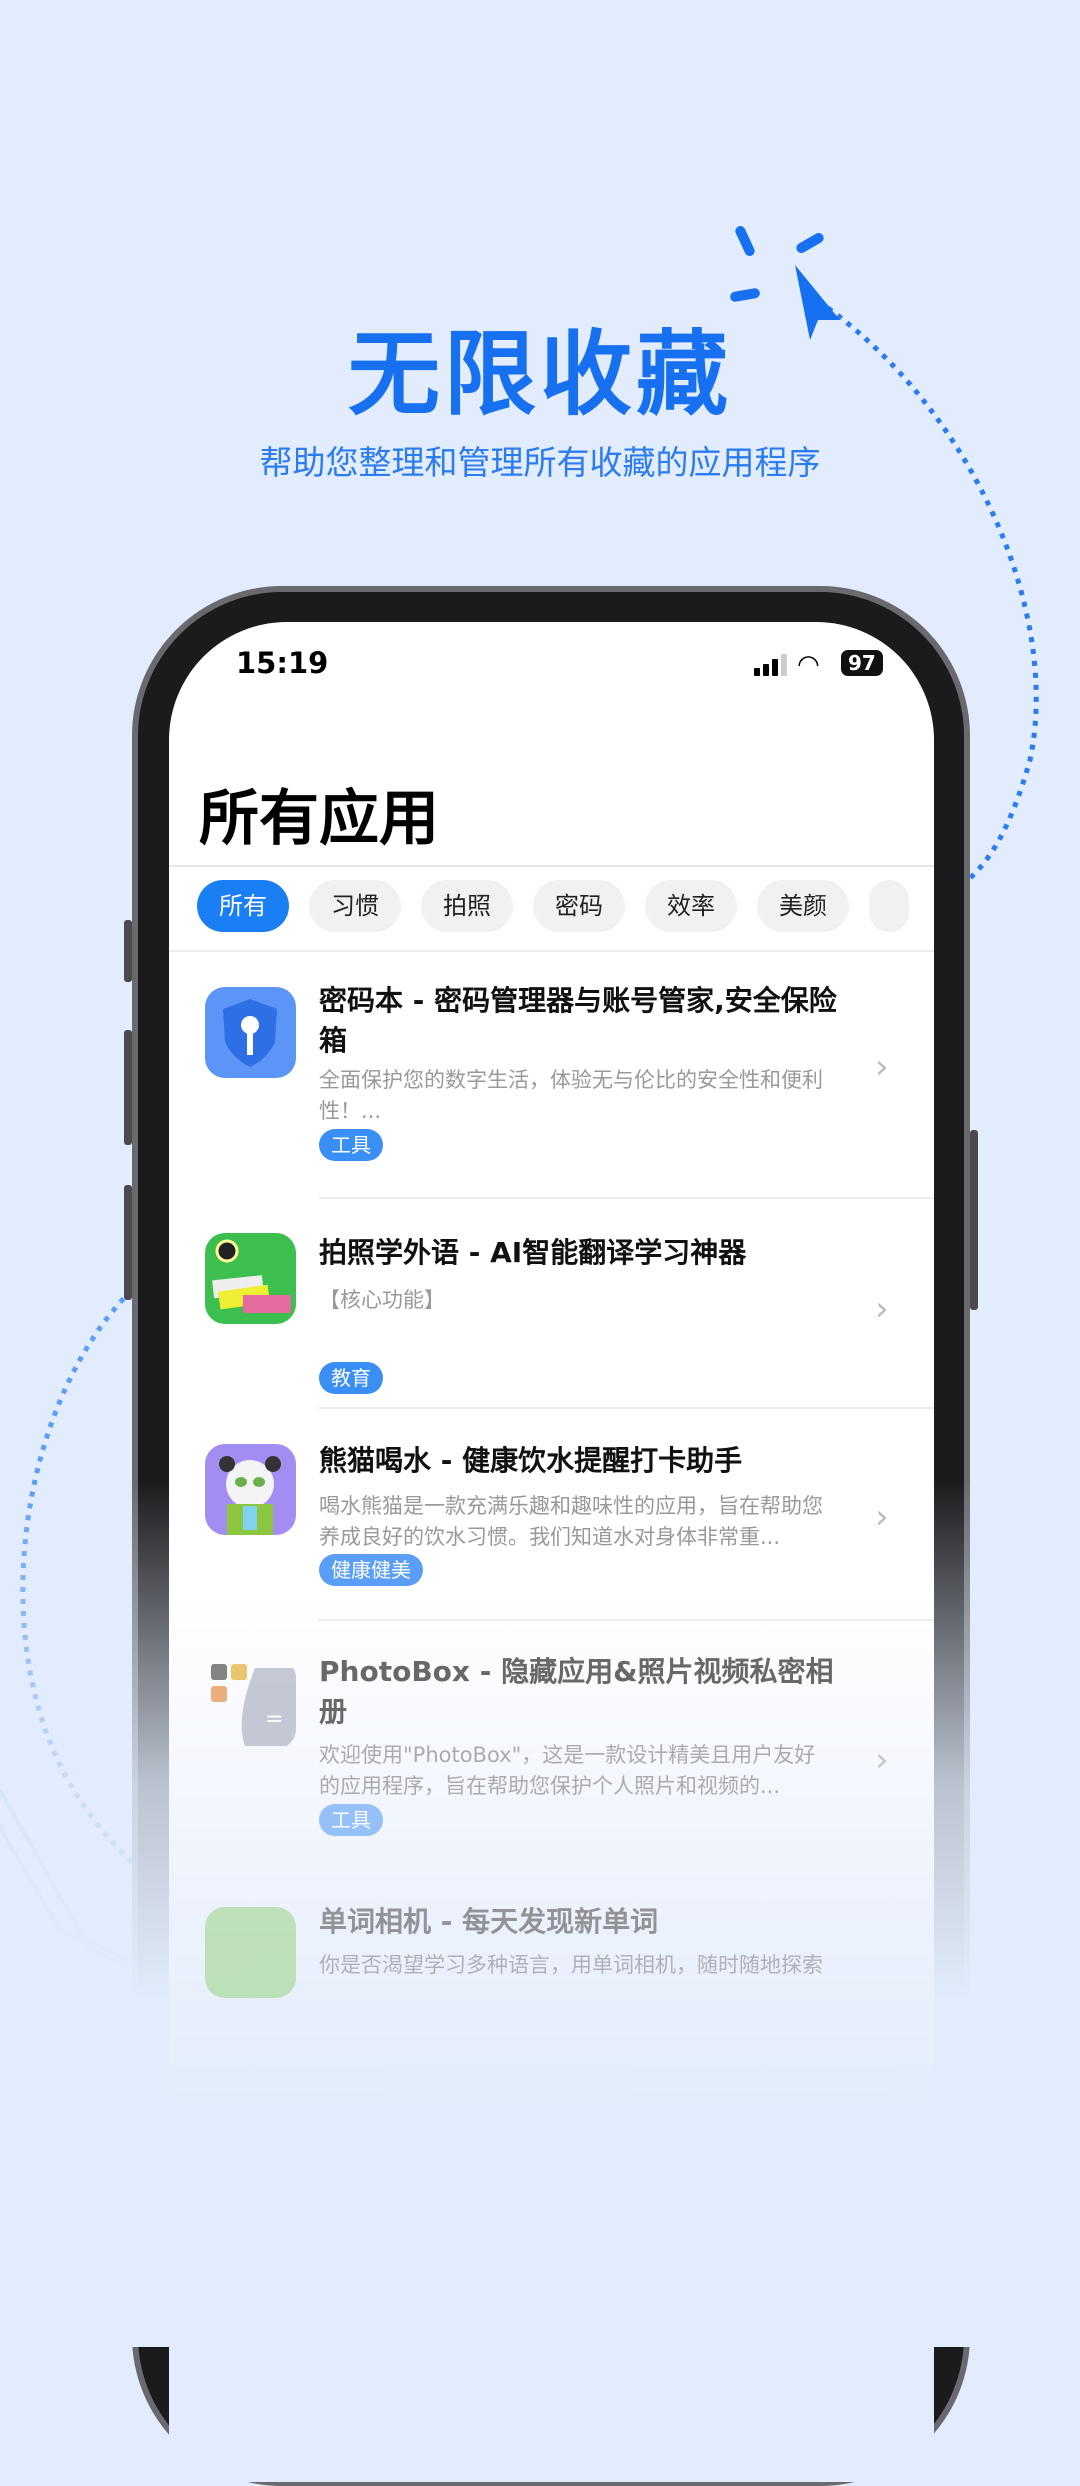  I want to click on password-app-icon, so click(250, 1032).